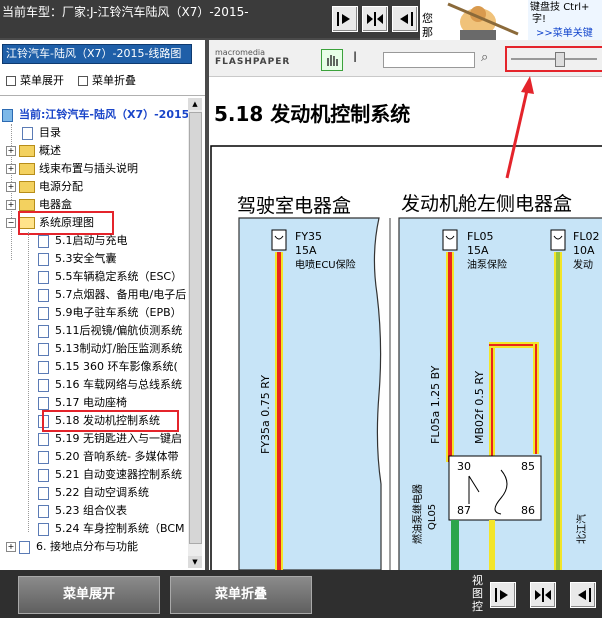  What do you see at coordinates (332, 60) in the screenshot?
I see `pan-hand-icon` at bounding box center [332, 60].